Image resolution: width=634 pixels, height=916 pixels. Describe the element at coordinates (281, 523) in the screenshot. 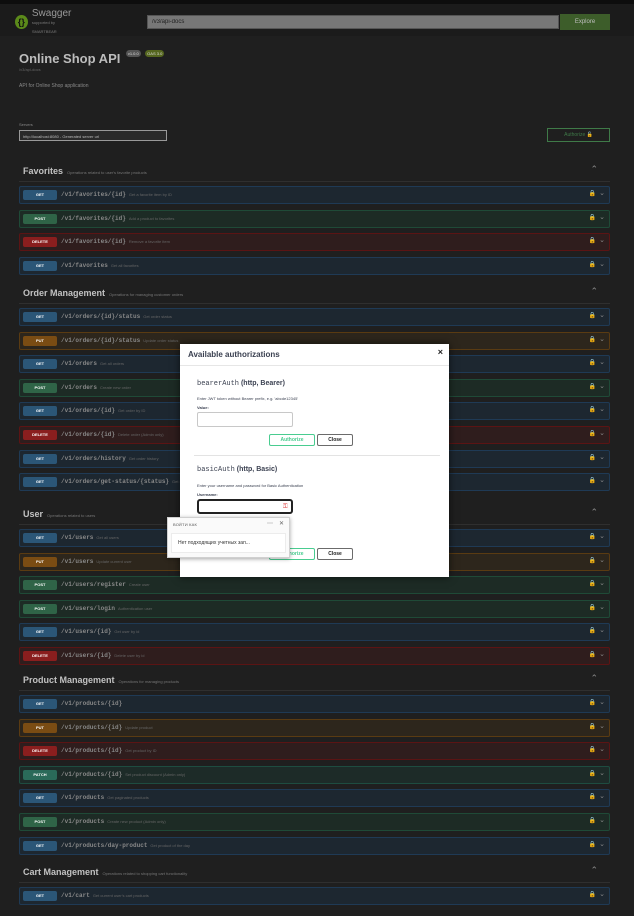

I see `close-icon: ✕` at that location.